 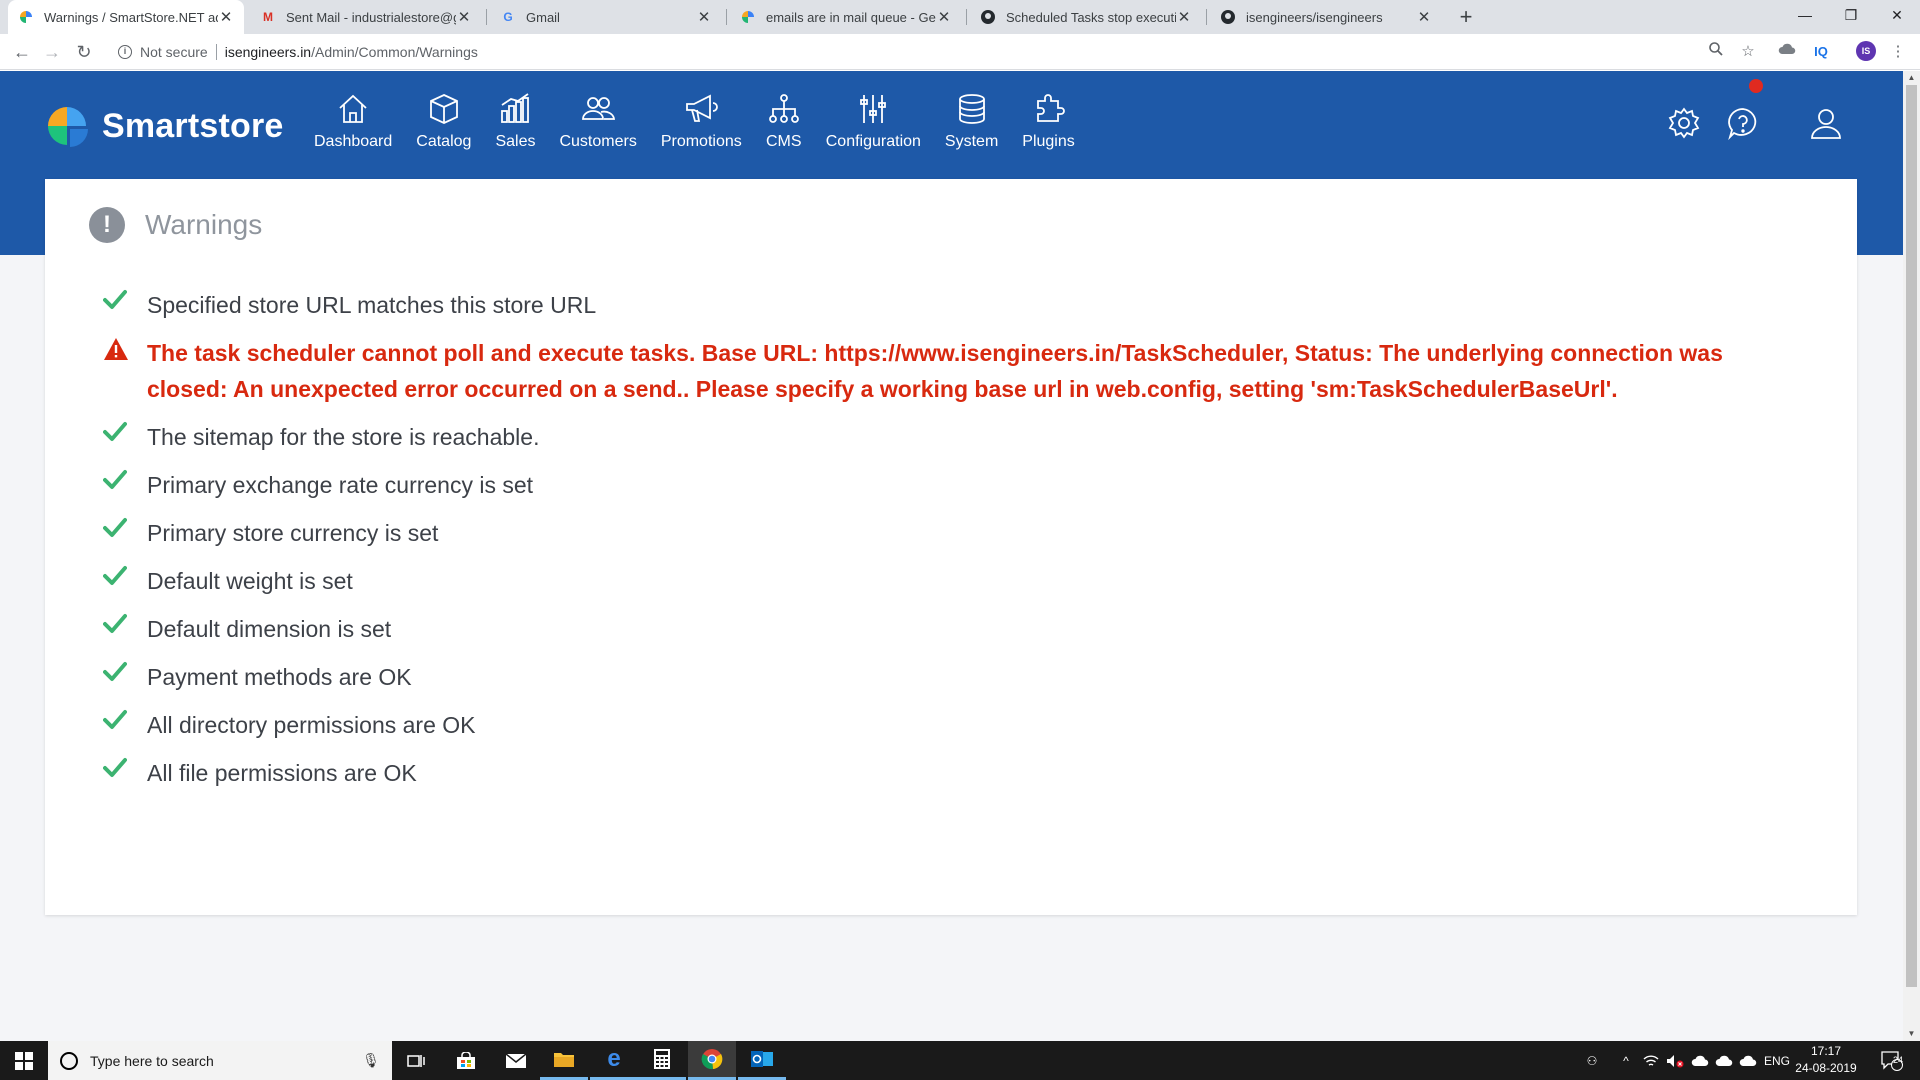 I want to click on menu-kebab-icon: ⋮, so click(x=1898, y=52).